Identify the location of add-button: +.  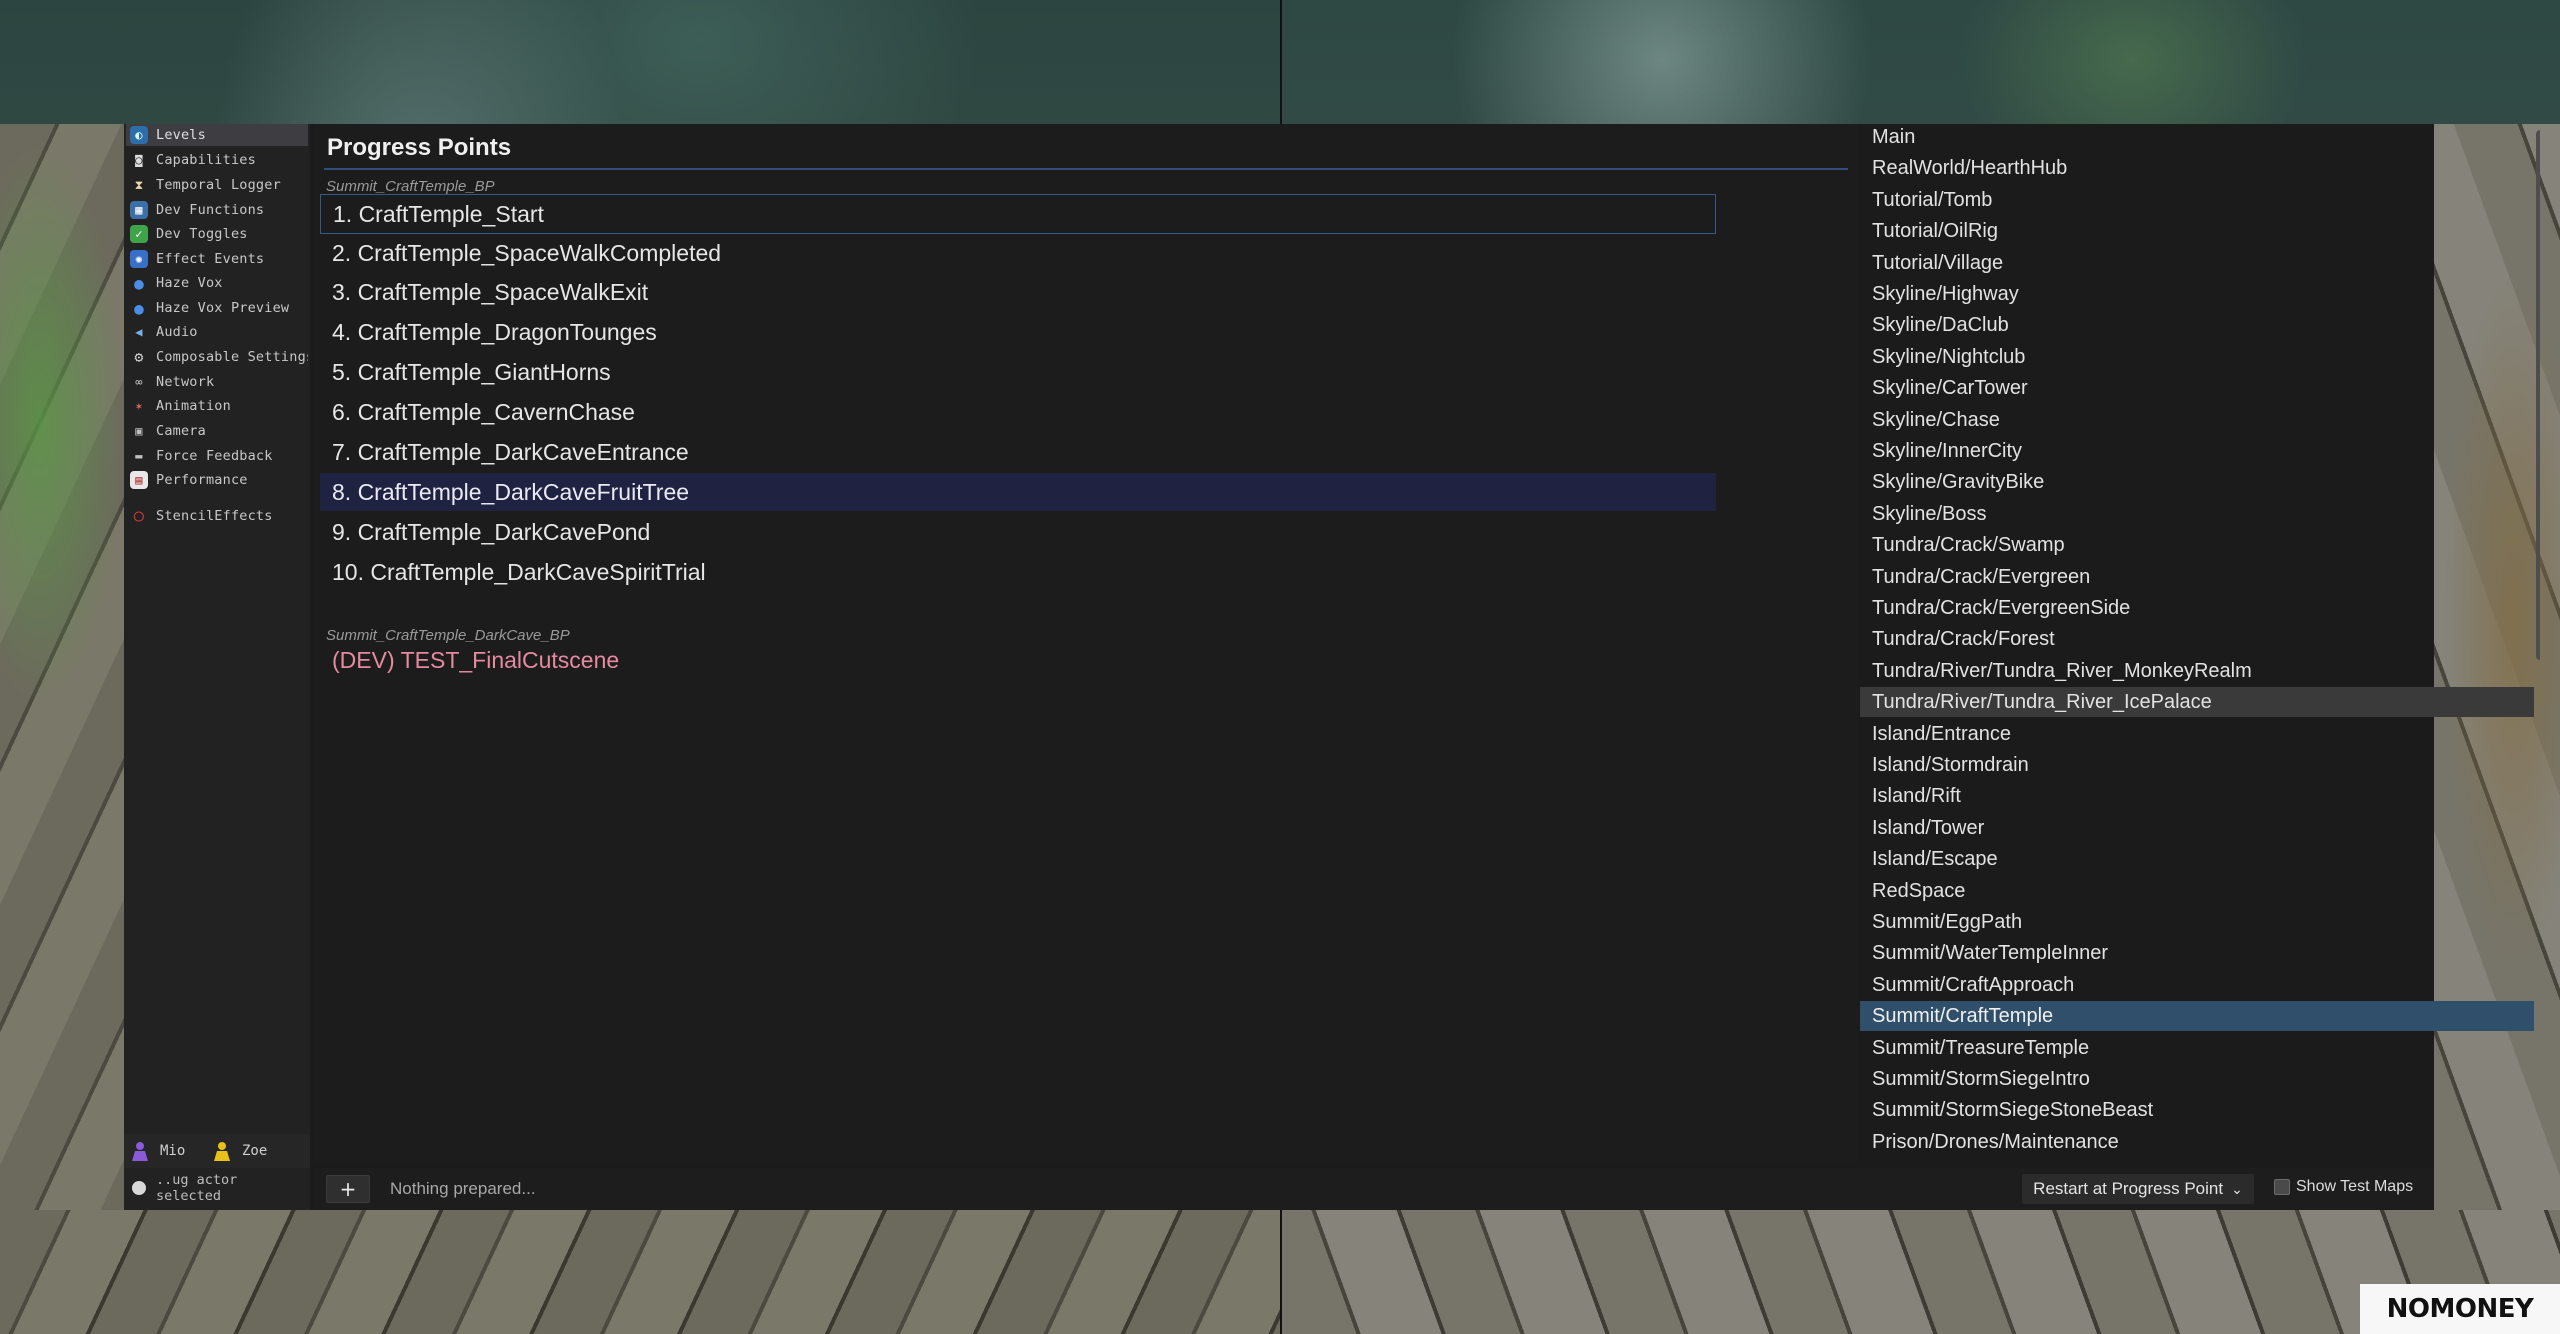
(348, 1189).